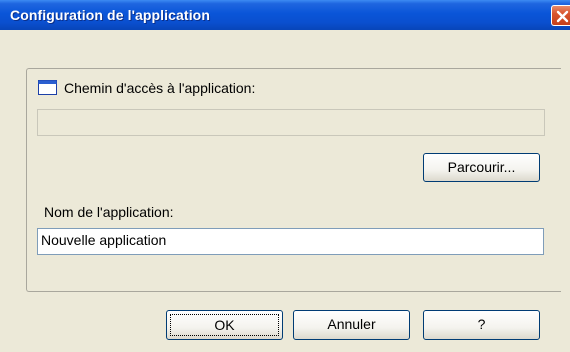  I want to click on close-button, so click(560, 15).